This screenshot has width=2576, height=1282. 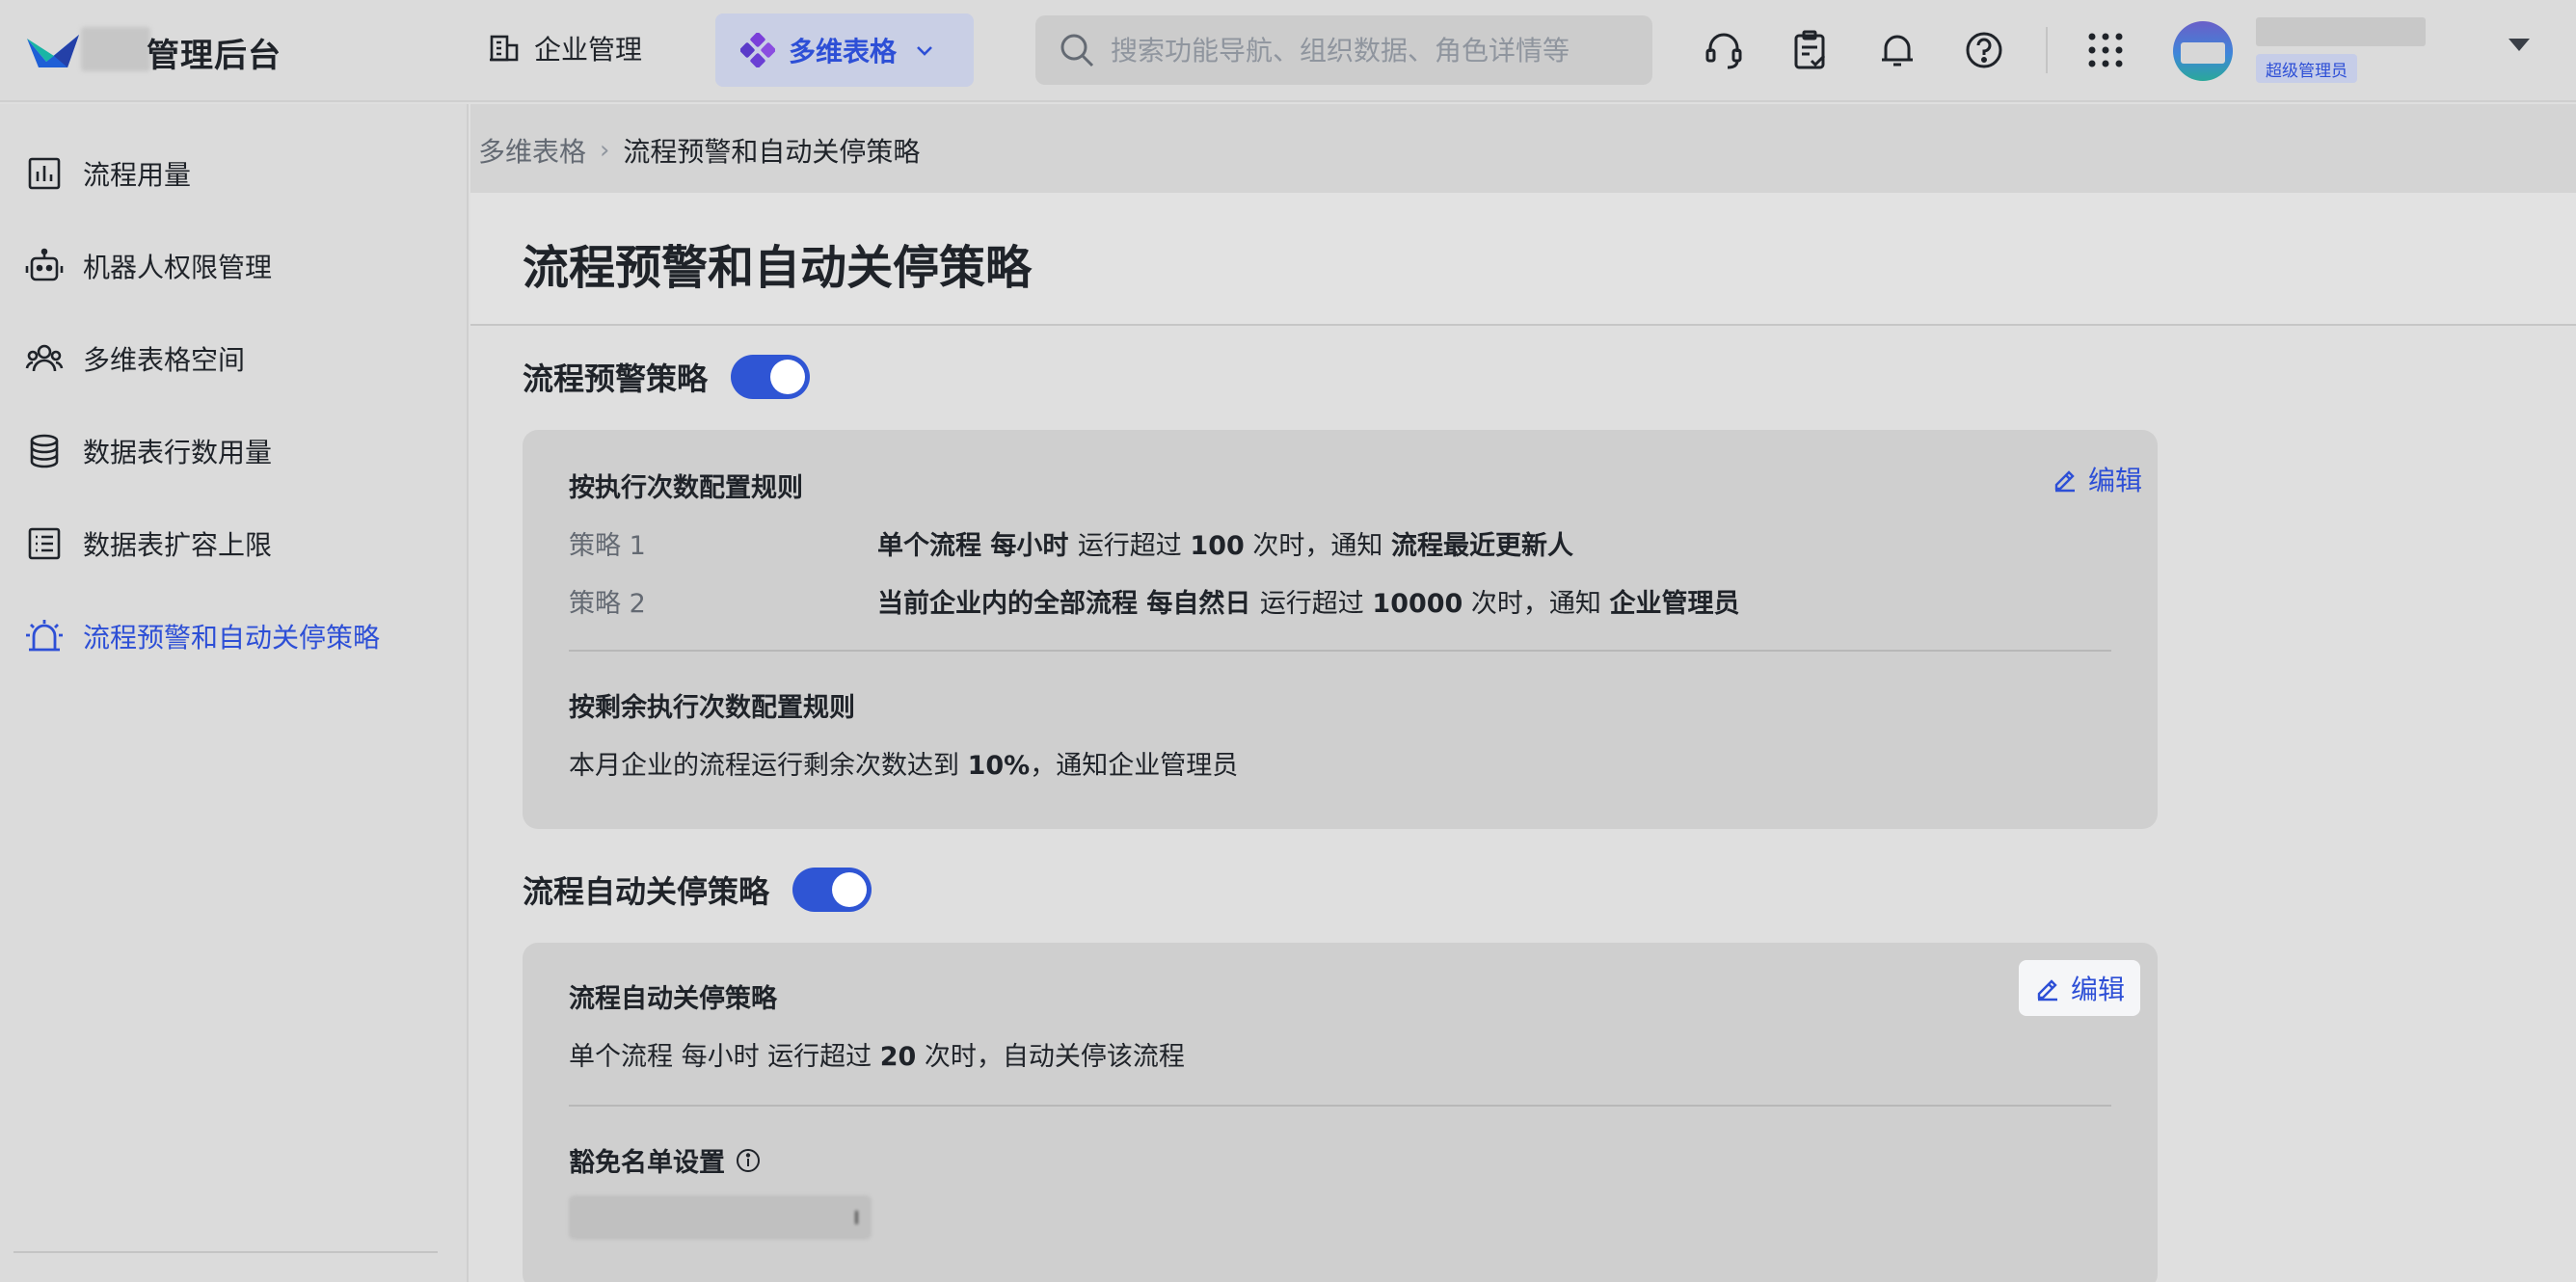 What do you see at coordinates (44, 636) in the screenshot?
I see `alarm-icon` at bounding box center [44, 636].